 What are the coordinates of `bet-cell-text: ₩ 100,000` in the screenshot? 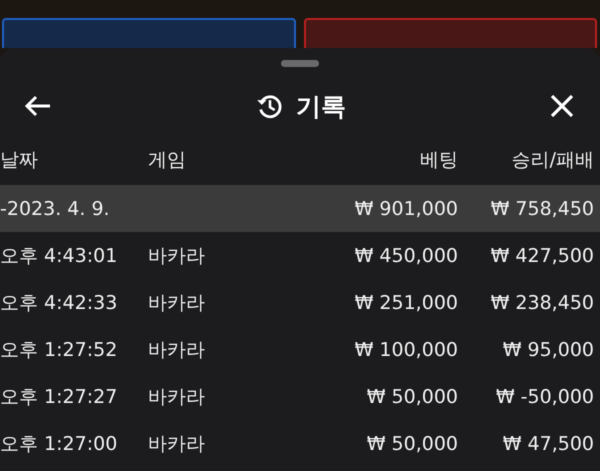 It's located at (406, 349).